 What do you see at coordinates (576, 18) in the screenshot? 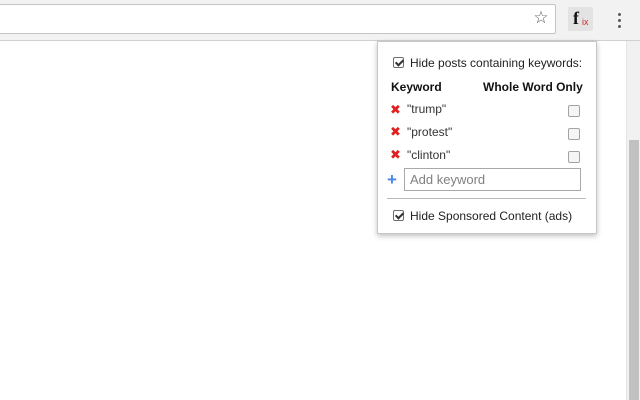
I see `extension-logo-f: f` at bounding box center [576, 18].